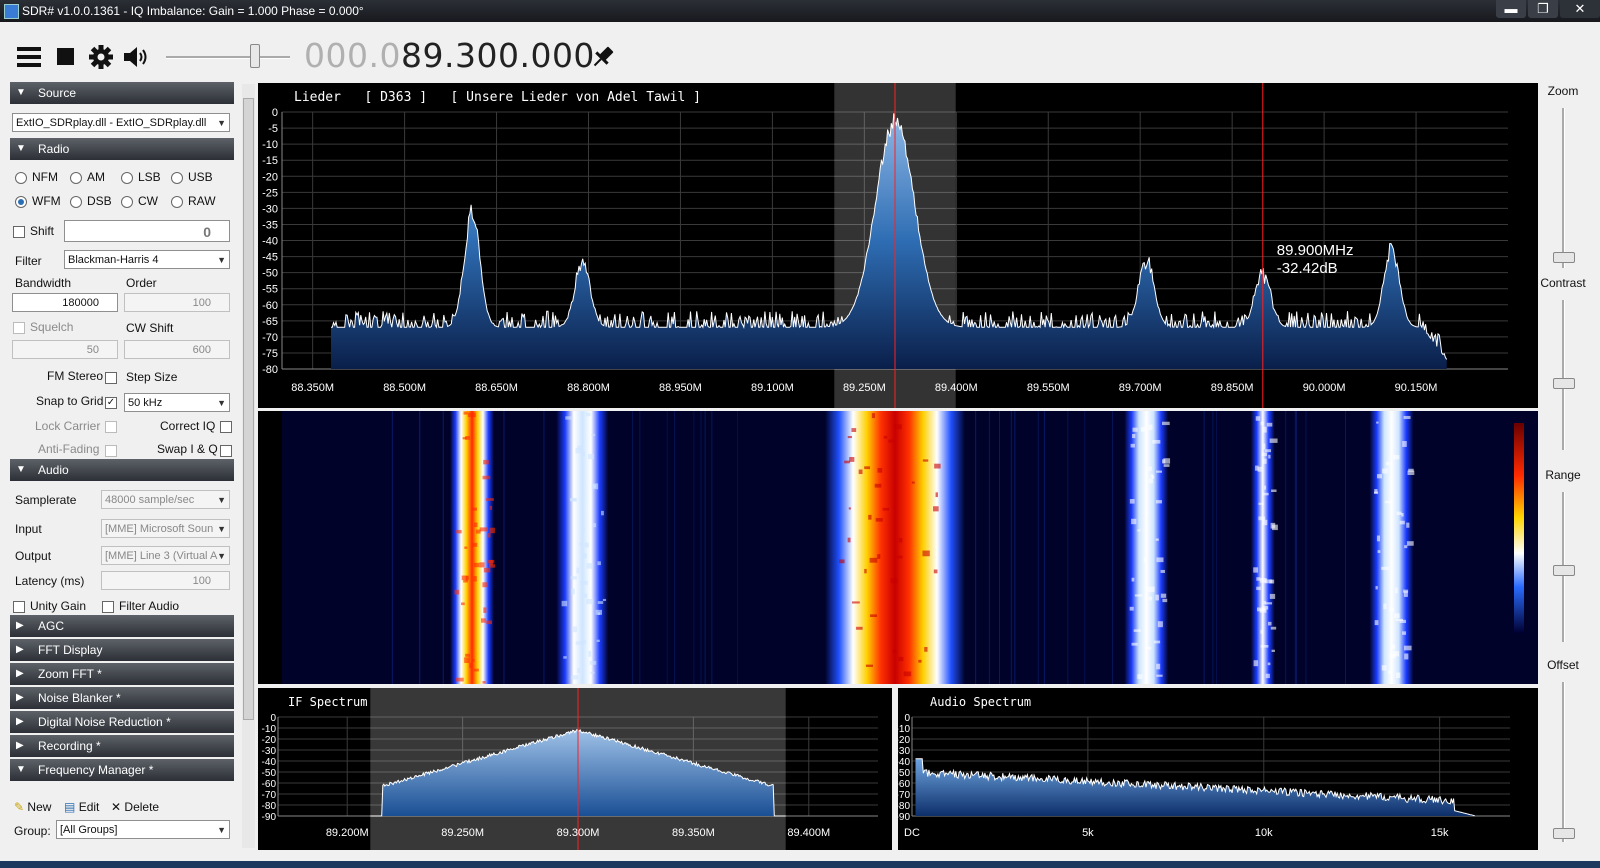 The width and height of the screenshot is (1600, 868). Describe the element at coordinates (54, 149) in the screenshot. I see `section-label: Radio` at that location.